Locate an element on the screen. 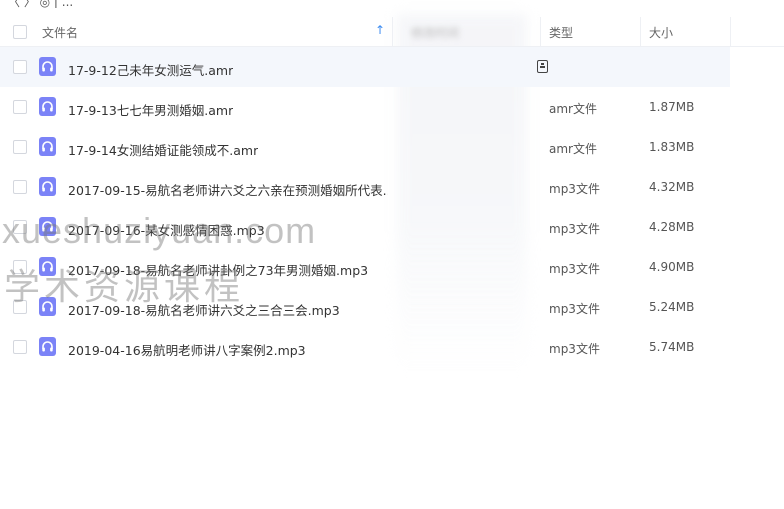 The width and height of the screenshot is (784, 509). file-row: 2019-04-16易航明老师讲八字案例2.mp3 mp3文件 5.74MB is located at coordinates (365, 347).